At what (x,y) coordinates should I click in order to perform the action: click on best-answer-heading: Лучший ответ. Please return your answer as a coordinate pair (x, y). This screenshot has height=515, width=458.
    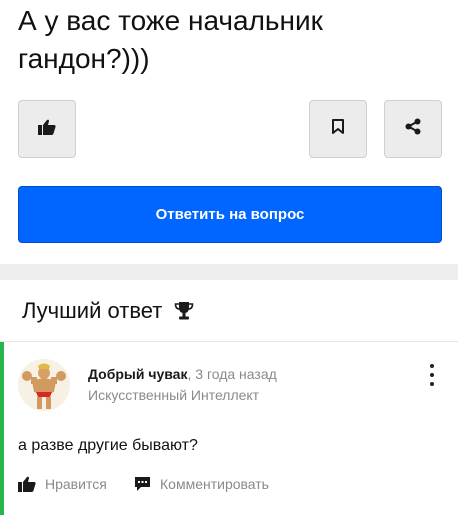
    Looking at the image, I should click on (108, 311).